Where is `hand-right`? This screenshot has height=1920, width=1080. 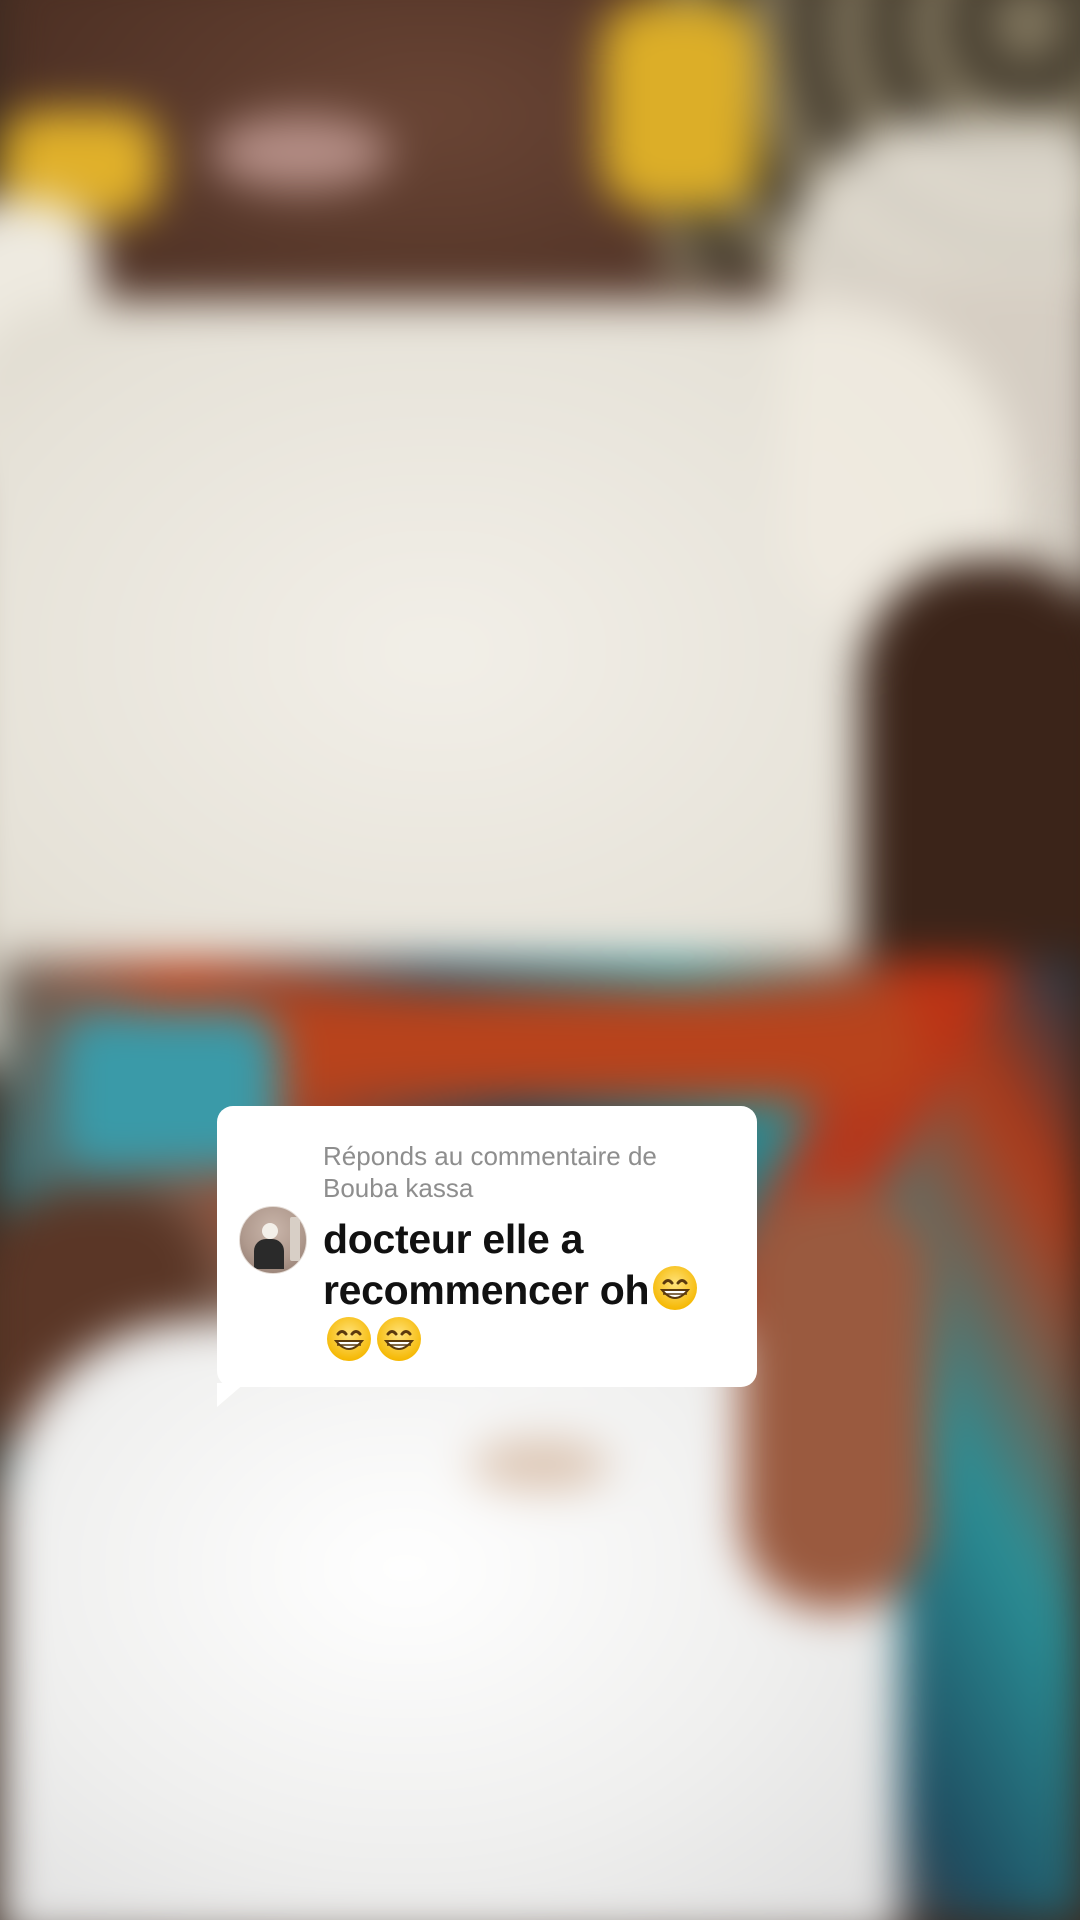
hand-right is located at coordinates (835, 1400).